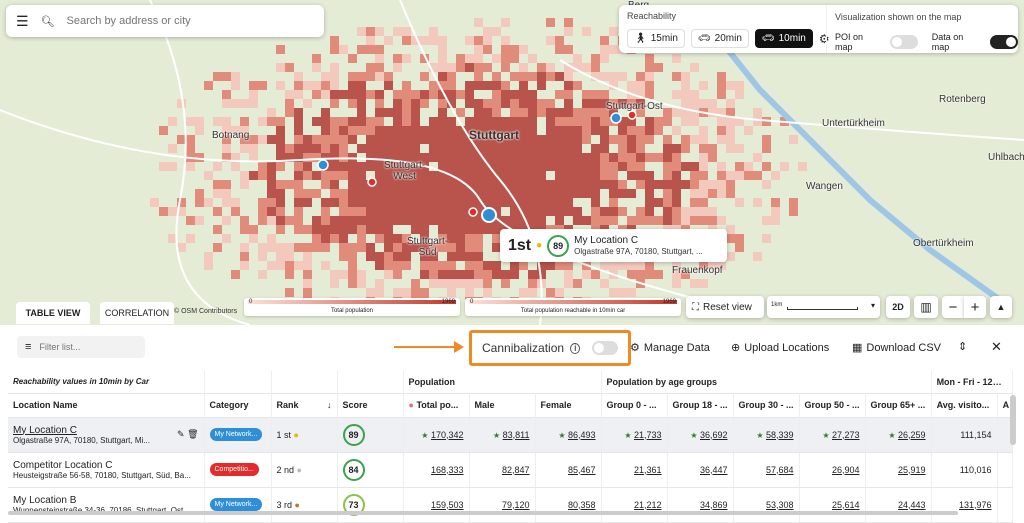 The image size is (1024, 523). What do you see at coordinates (1013, 420) in the screenshot?
I see `vertical-scrollbar` at bounding box center [1013, 420].